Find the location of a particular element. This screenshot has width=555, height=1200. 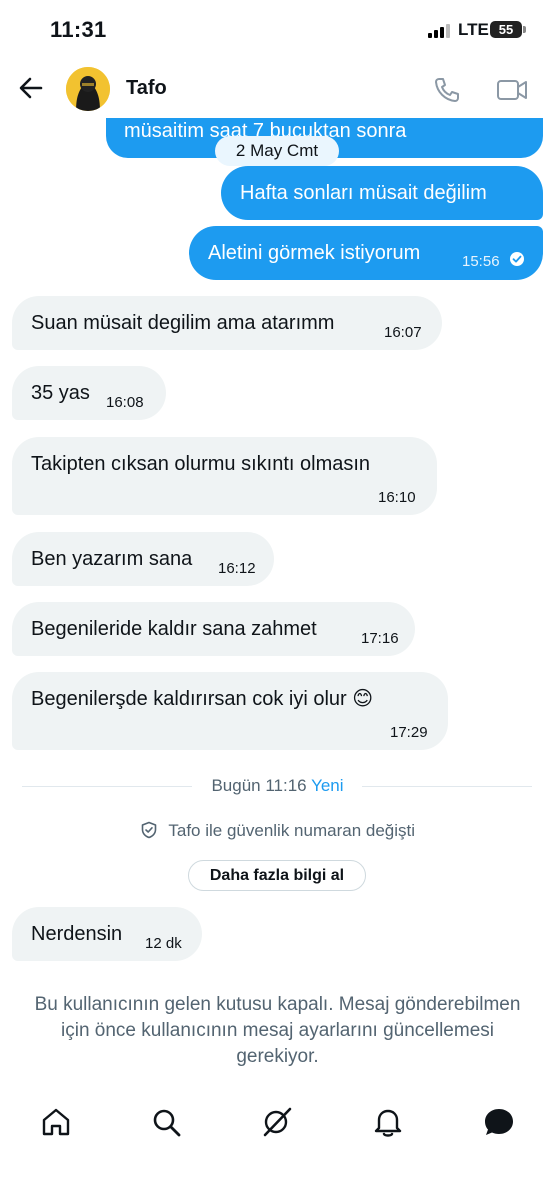

signal-icon is located at coordinates (440, 31).